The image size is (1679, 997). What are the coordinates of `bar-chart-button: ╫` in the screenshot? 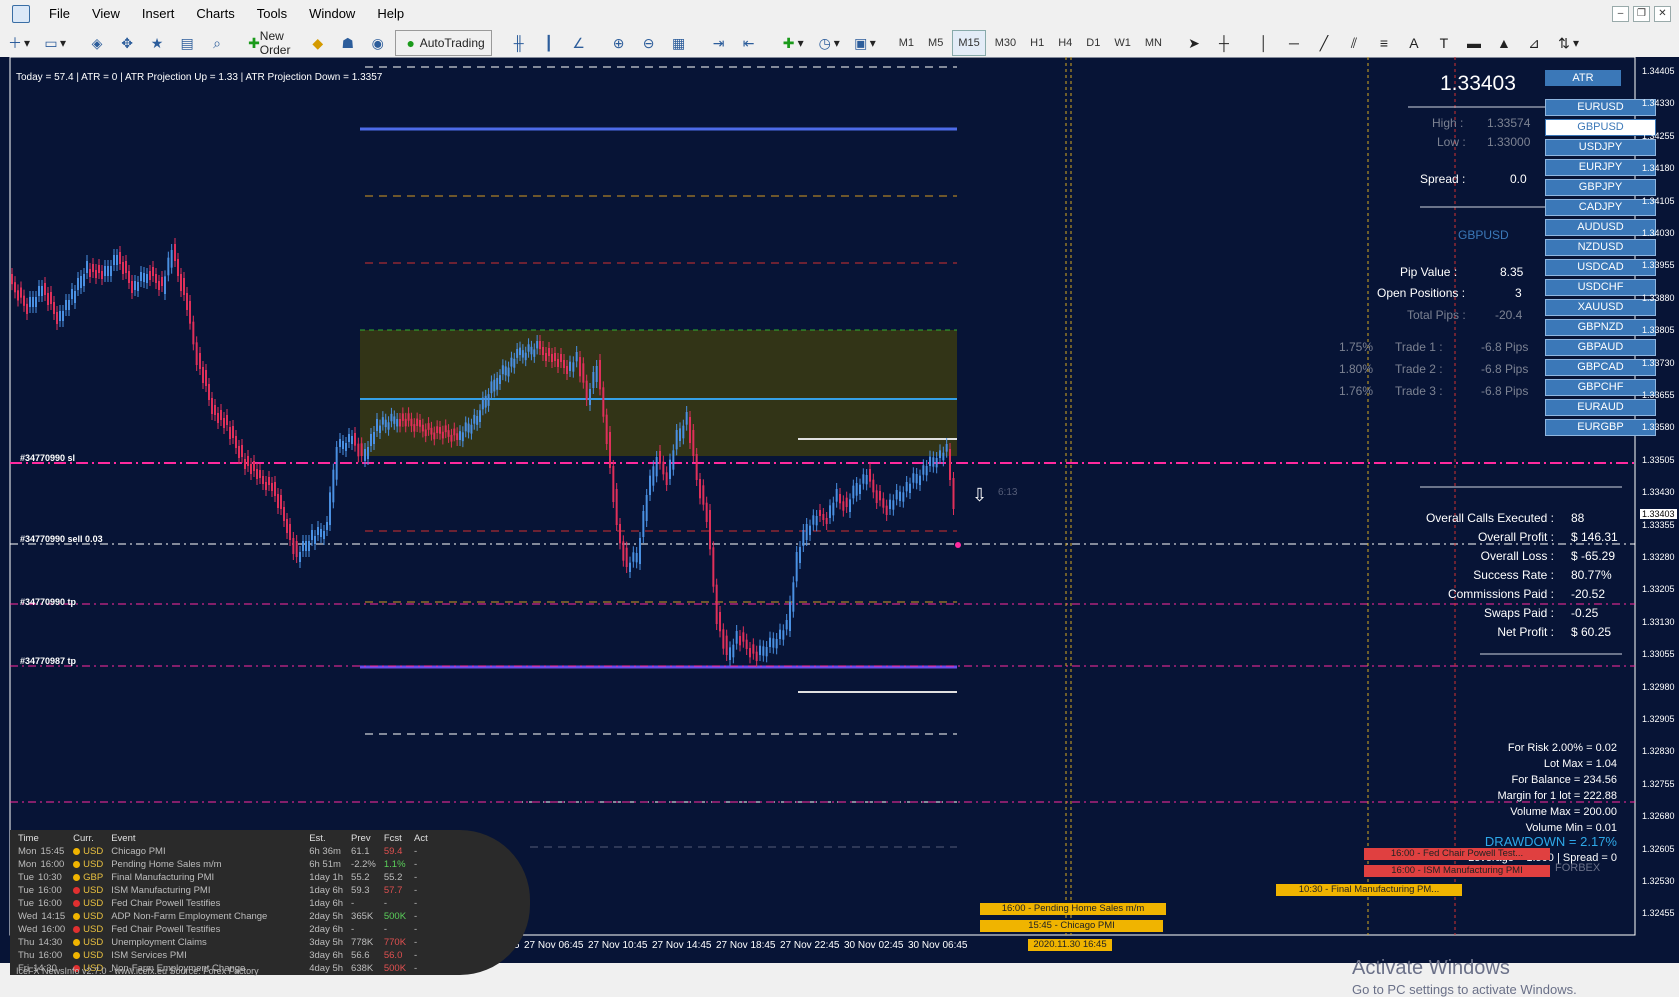 It's located at (519, 43).